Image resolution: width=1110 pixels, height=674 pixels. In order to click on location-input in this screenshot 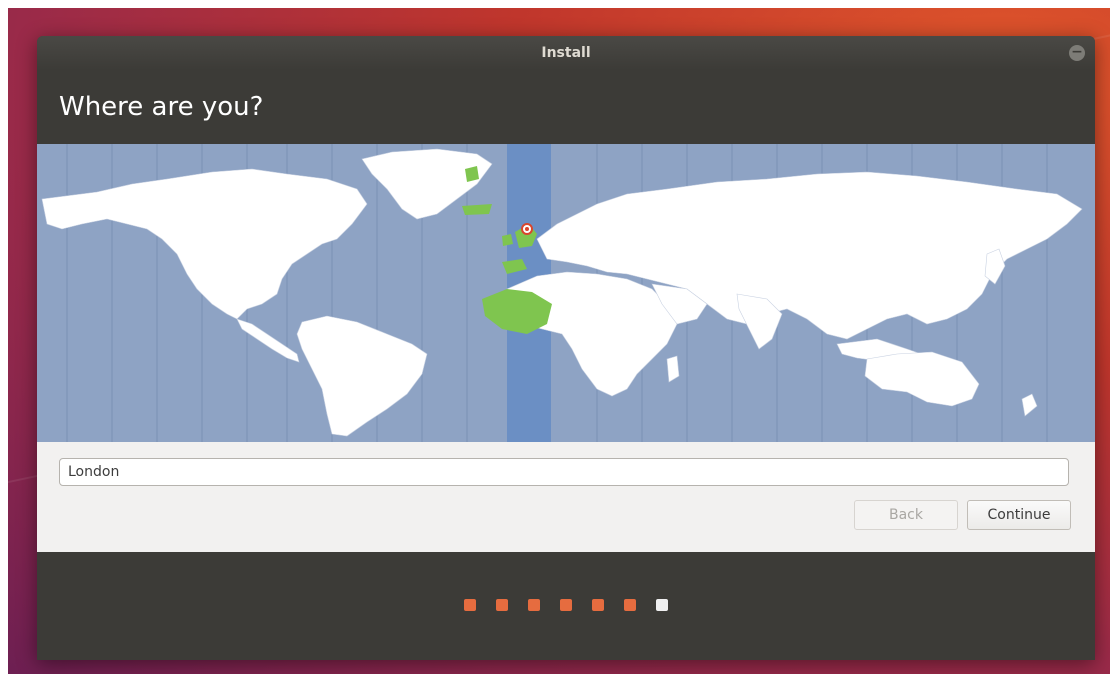, I will do `click(564, 472)`.